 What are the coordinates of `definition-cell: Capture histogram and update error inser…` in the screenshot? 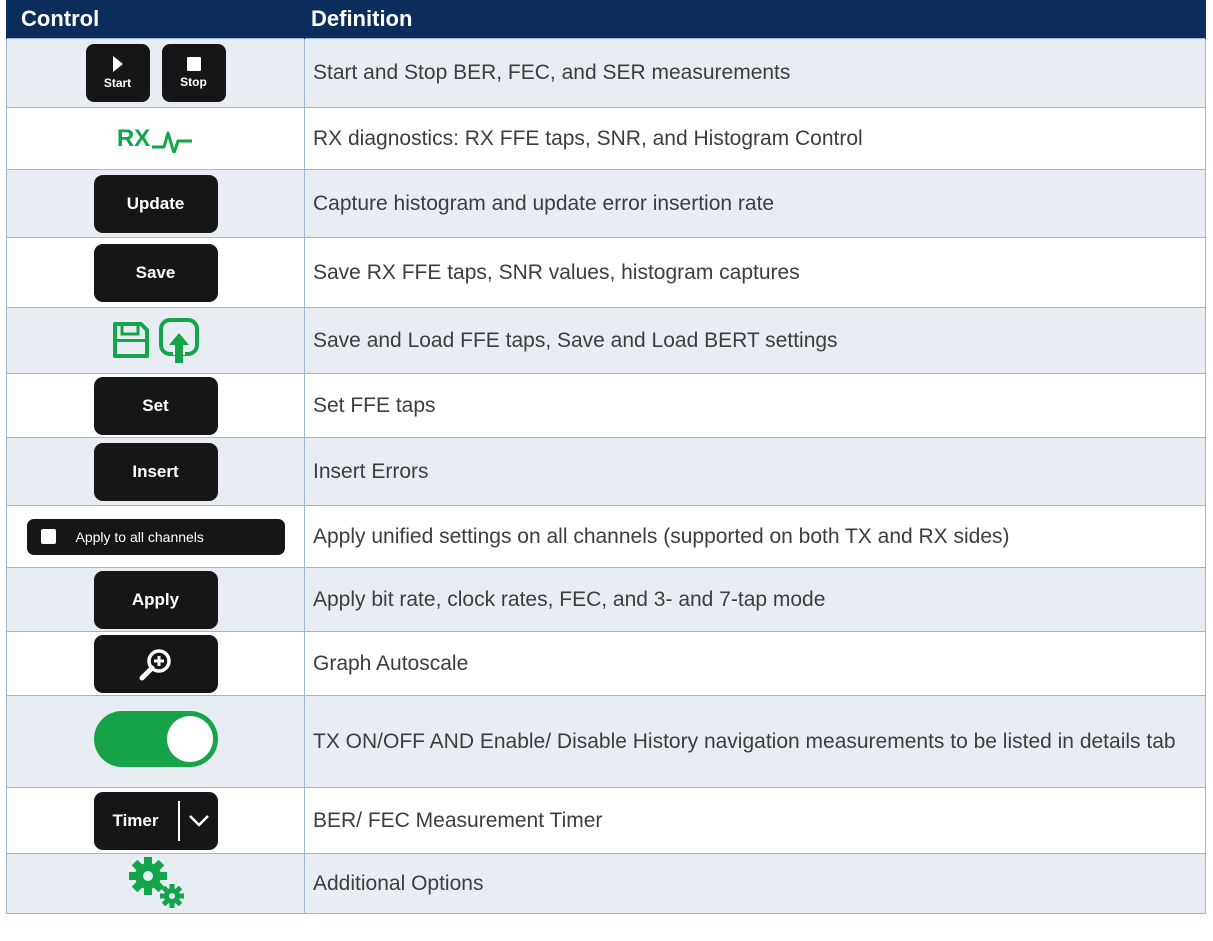 It's located at (755, 203).